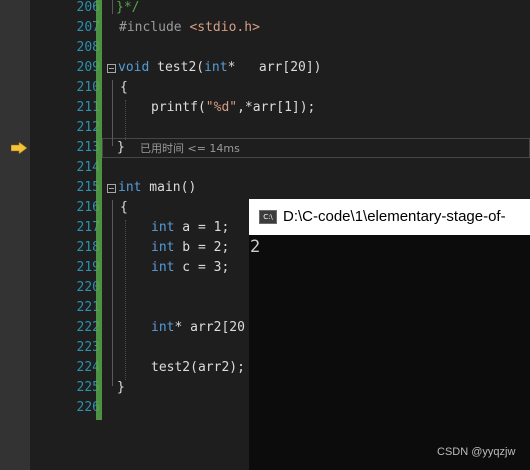 The width and height of the screenshot is (530, 470). Describe the element at coordinates (88, 307) in the screenshot. I see `line-number: 221` at that location.